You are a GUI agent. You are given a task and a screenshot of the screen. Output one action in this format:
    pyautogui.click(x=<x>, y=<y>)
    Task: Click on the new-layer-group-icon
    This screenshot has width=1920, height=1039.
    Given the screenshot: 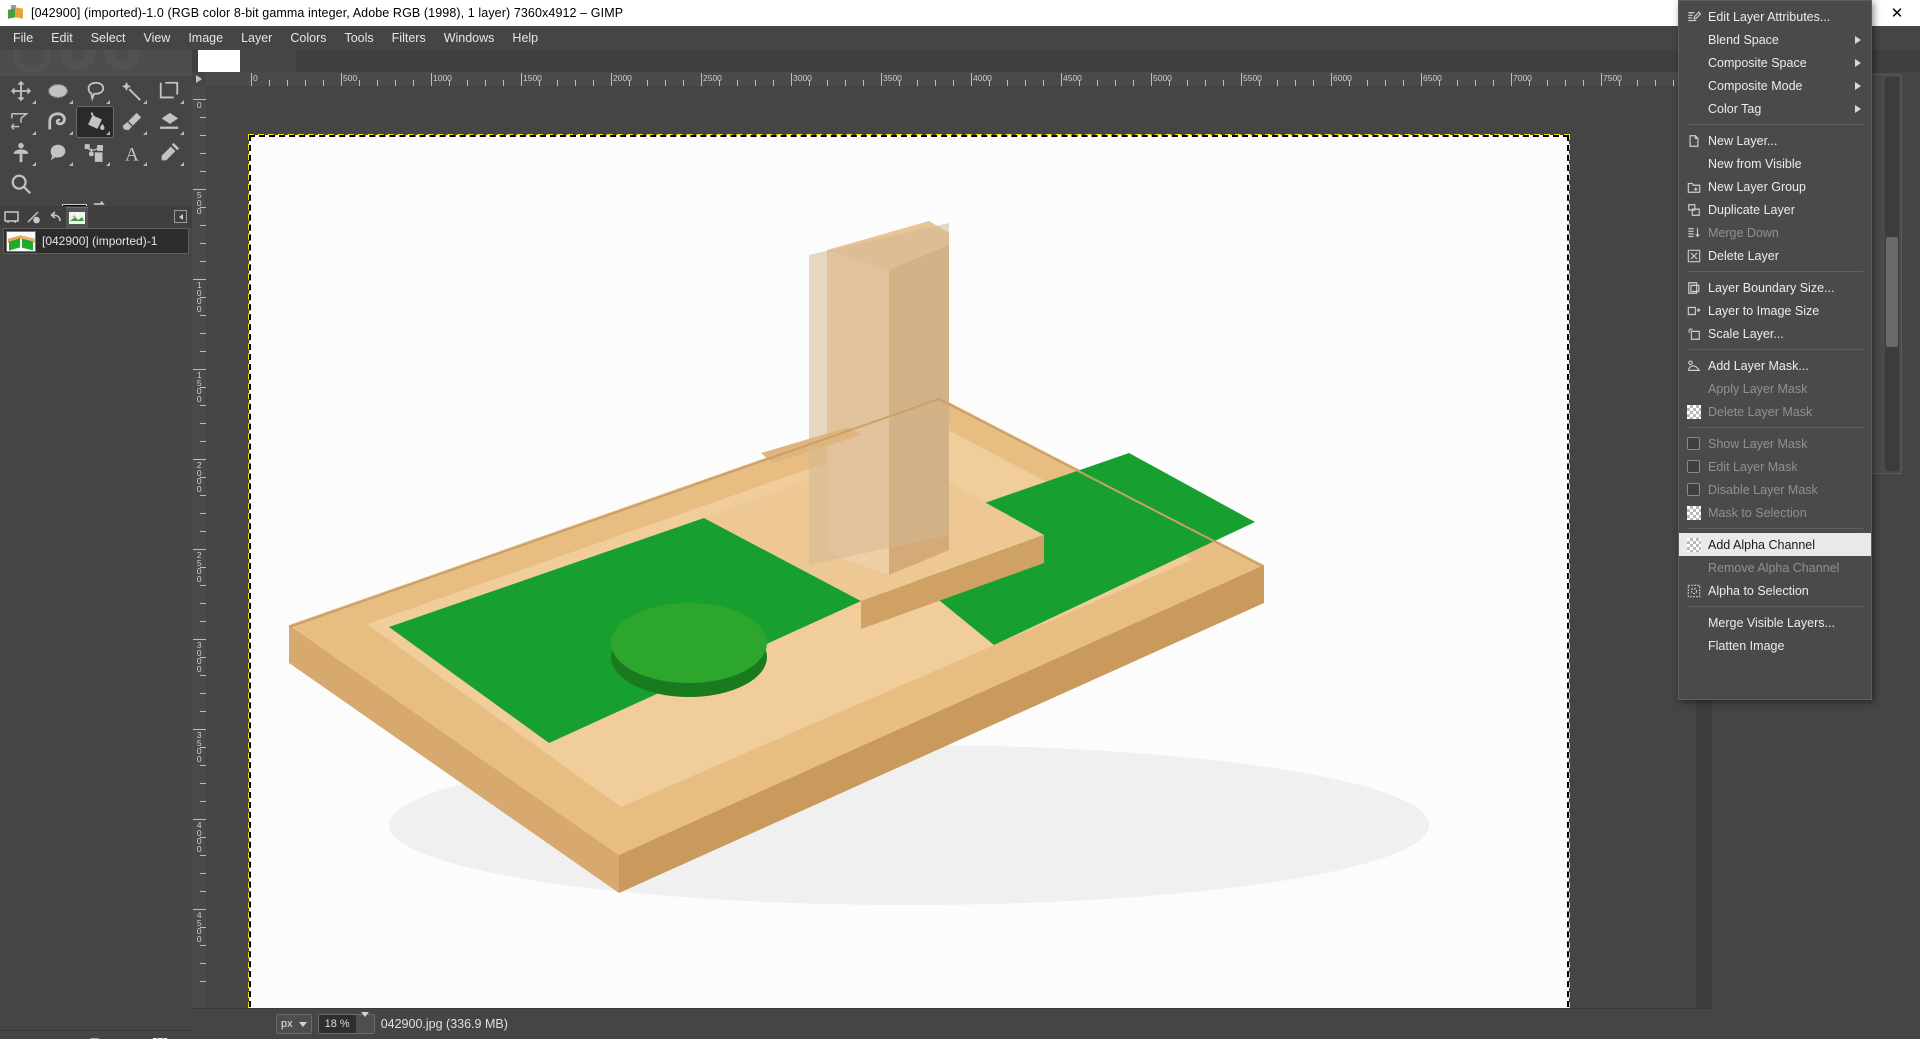 What is the action you would take?
    pyautogui.click(x=1693, y=186)
    